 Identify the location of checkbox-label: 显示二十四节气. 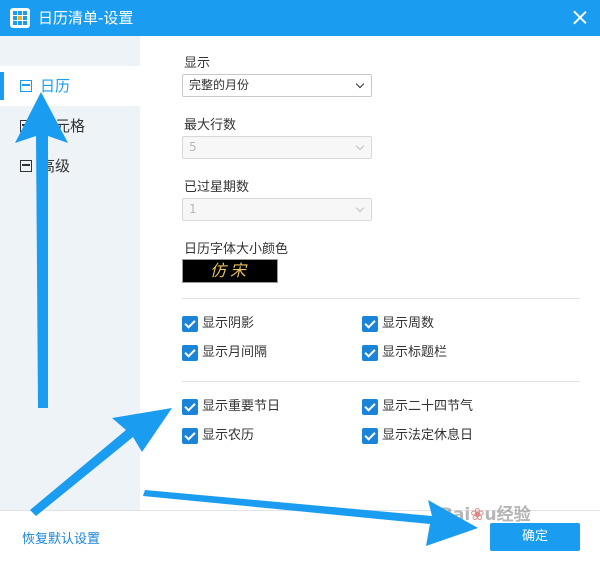
(428, 406).